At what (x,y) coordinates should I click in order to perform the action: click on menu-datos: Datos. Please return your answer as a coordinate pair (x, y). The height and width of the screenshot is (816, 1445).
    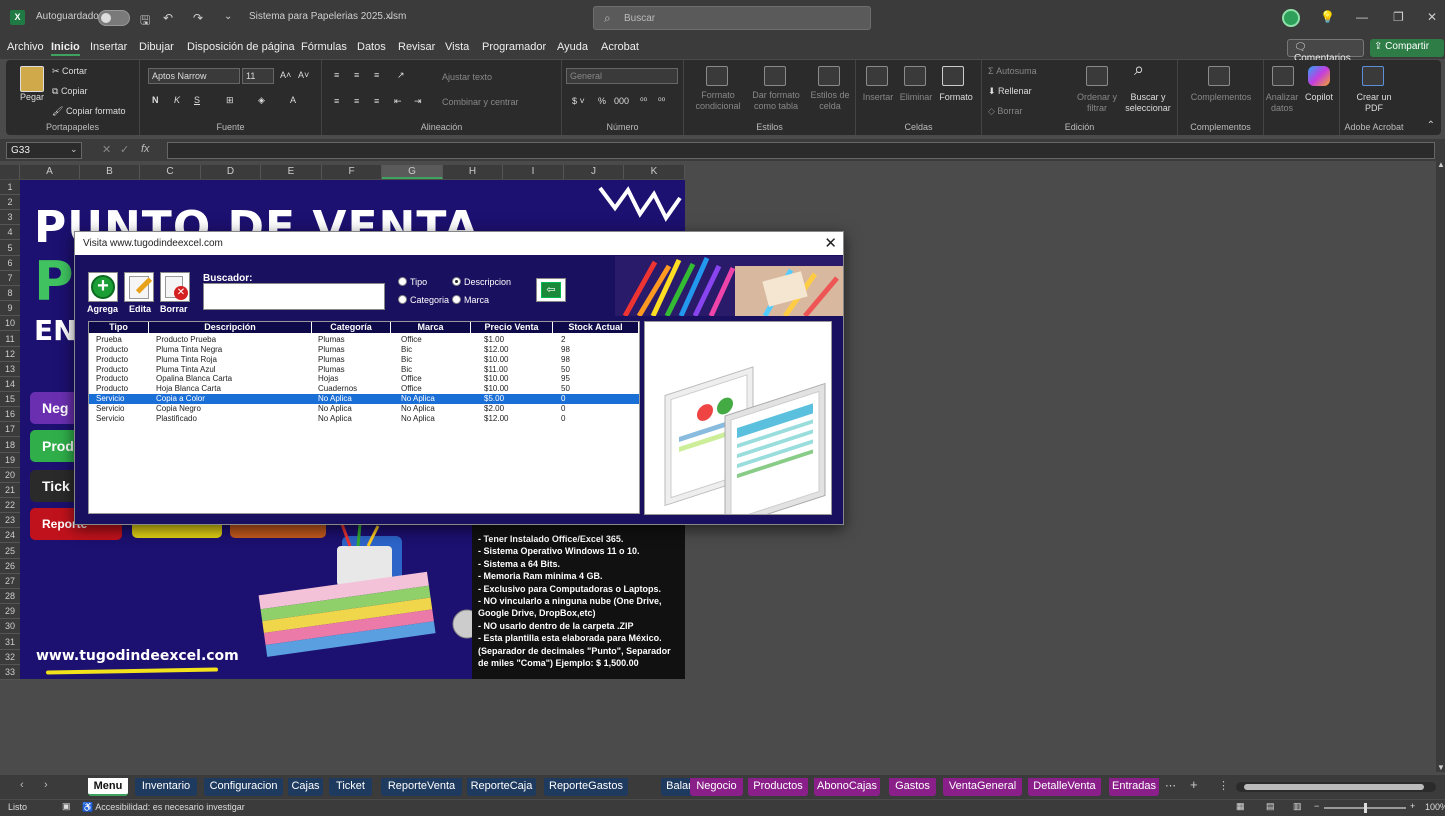
    Looking at the image, I should click on (371, 47).